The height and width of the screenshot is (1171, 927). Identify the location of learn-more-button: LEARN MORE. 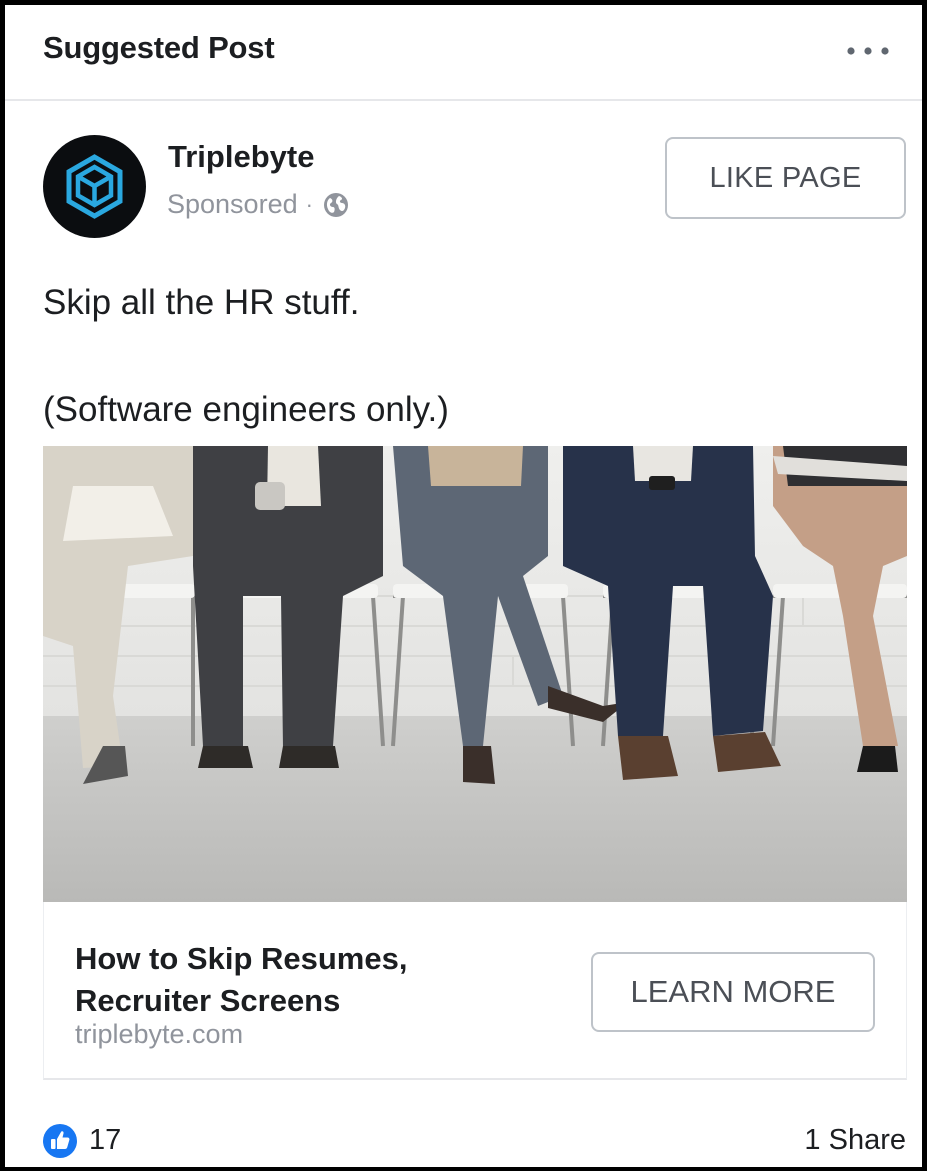
(733, 992).